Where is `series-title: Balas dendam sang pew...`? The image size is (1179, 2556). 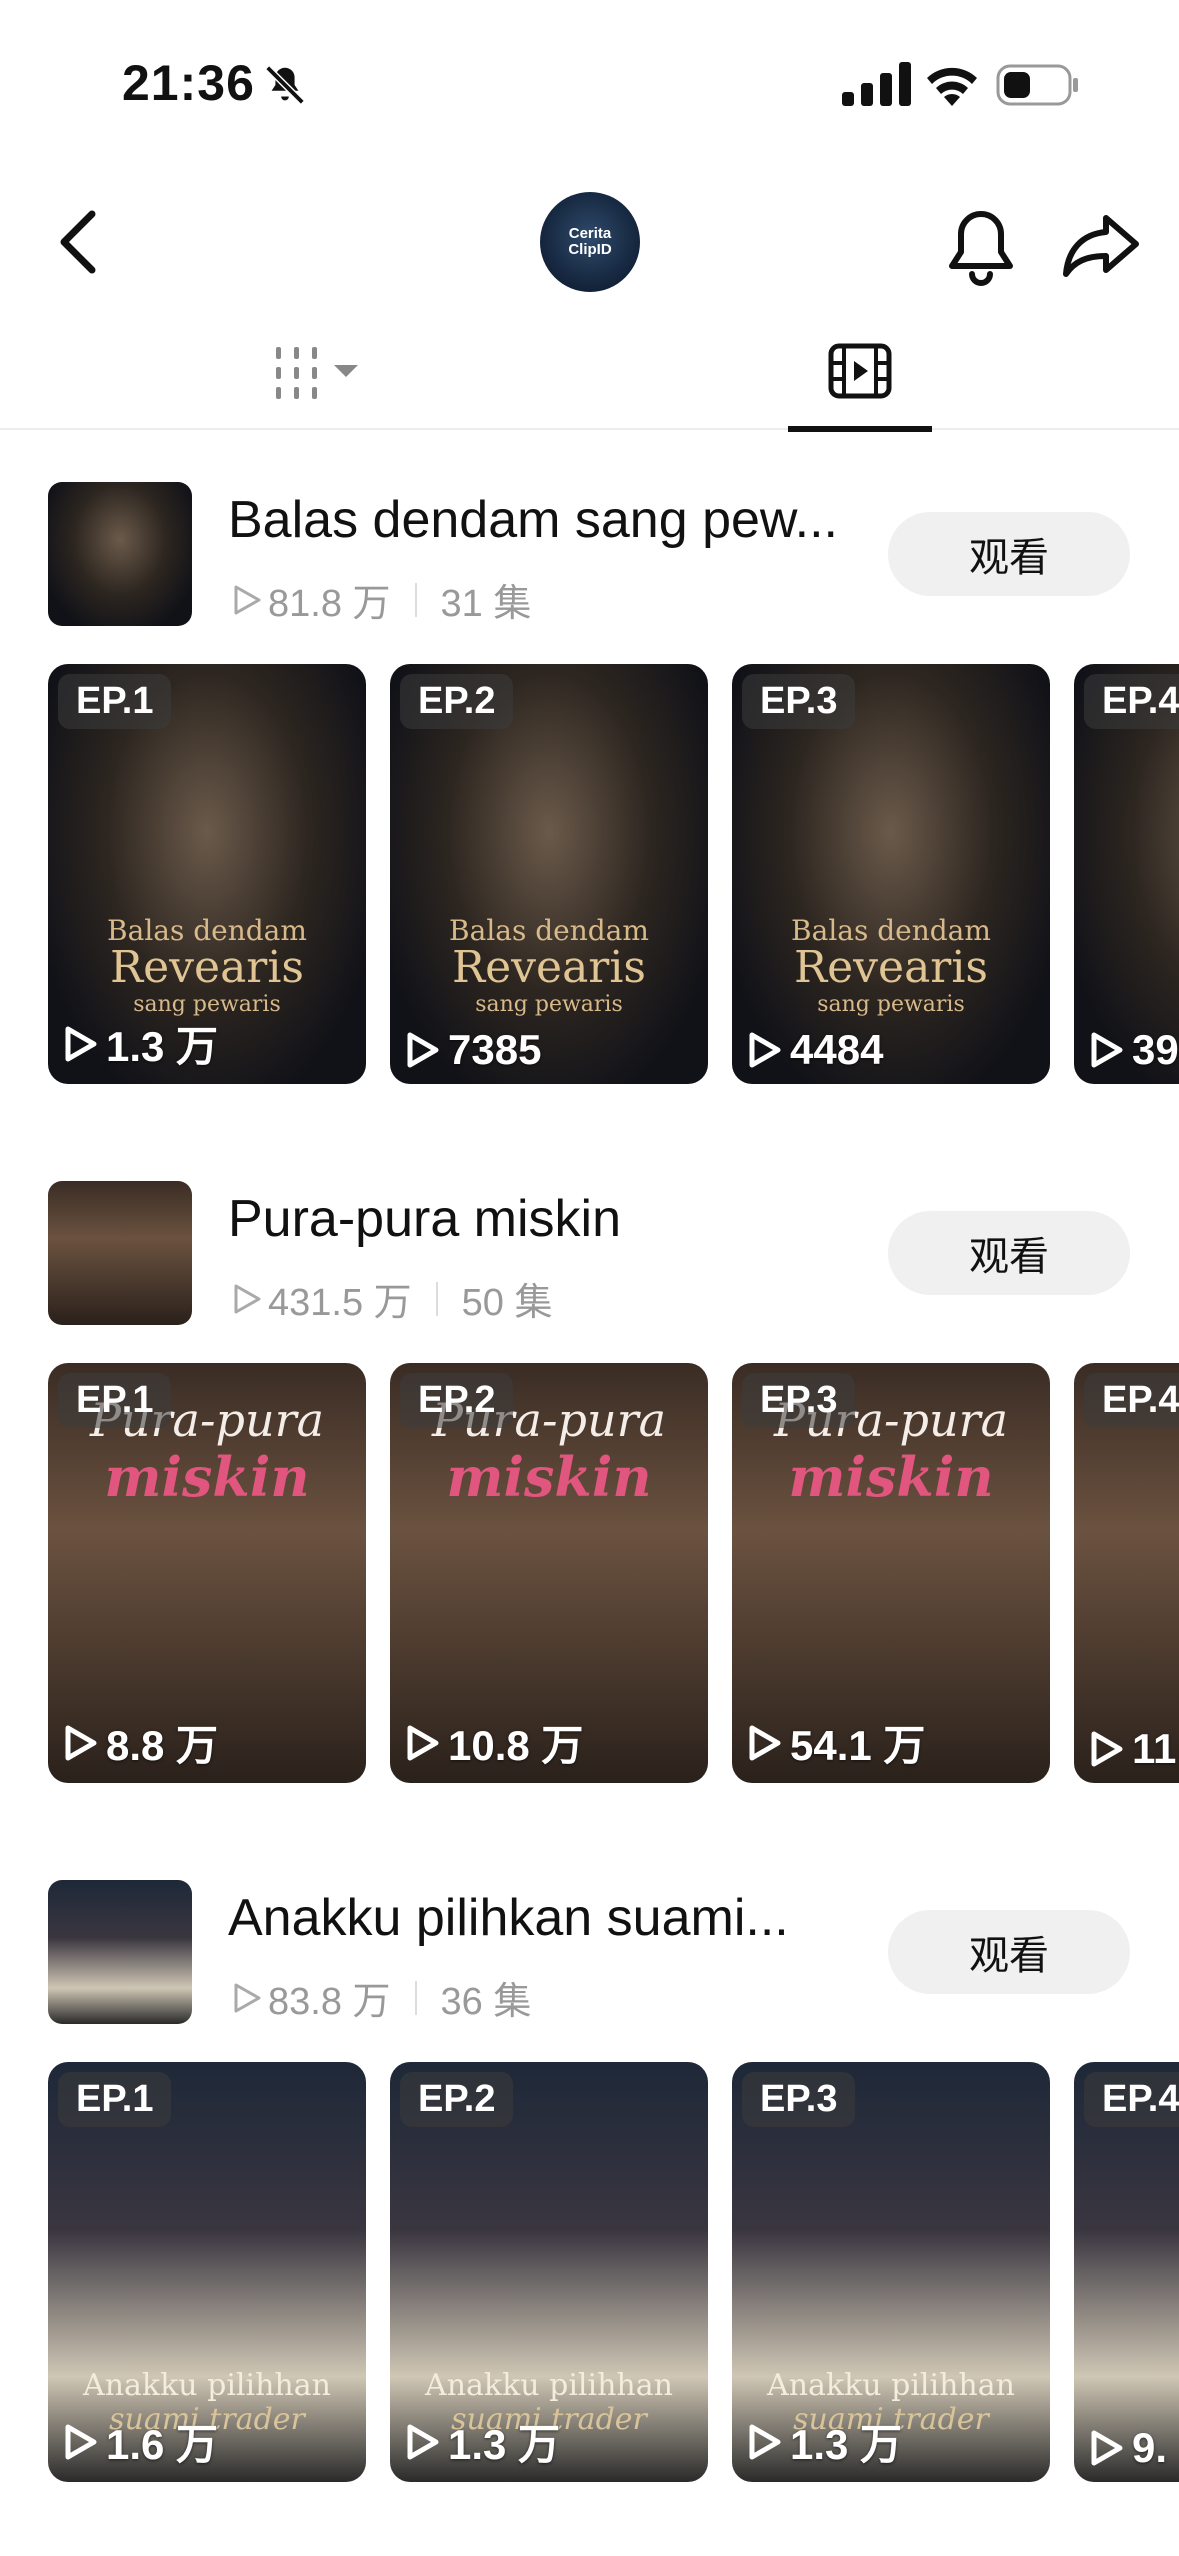
series-title: Balas dendam sang pew... is located at coordinates (538, 520).